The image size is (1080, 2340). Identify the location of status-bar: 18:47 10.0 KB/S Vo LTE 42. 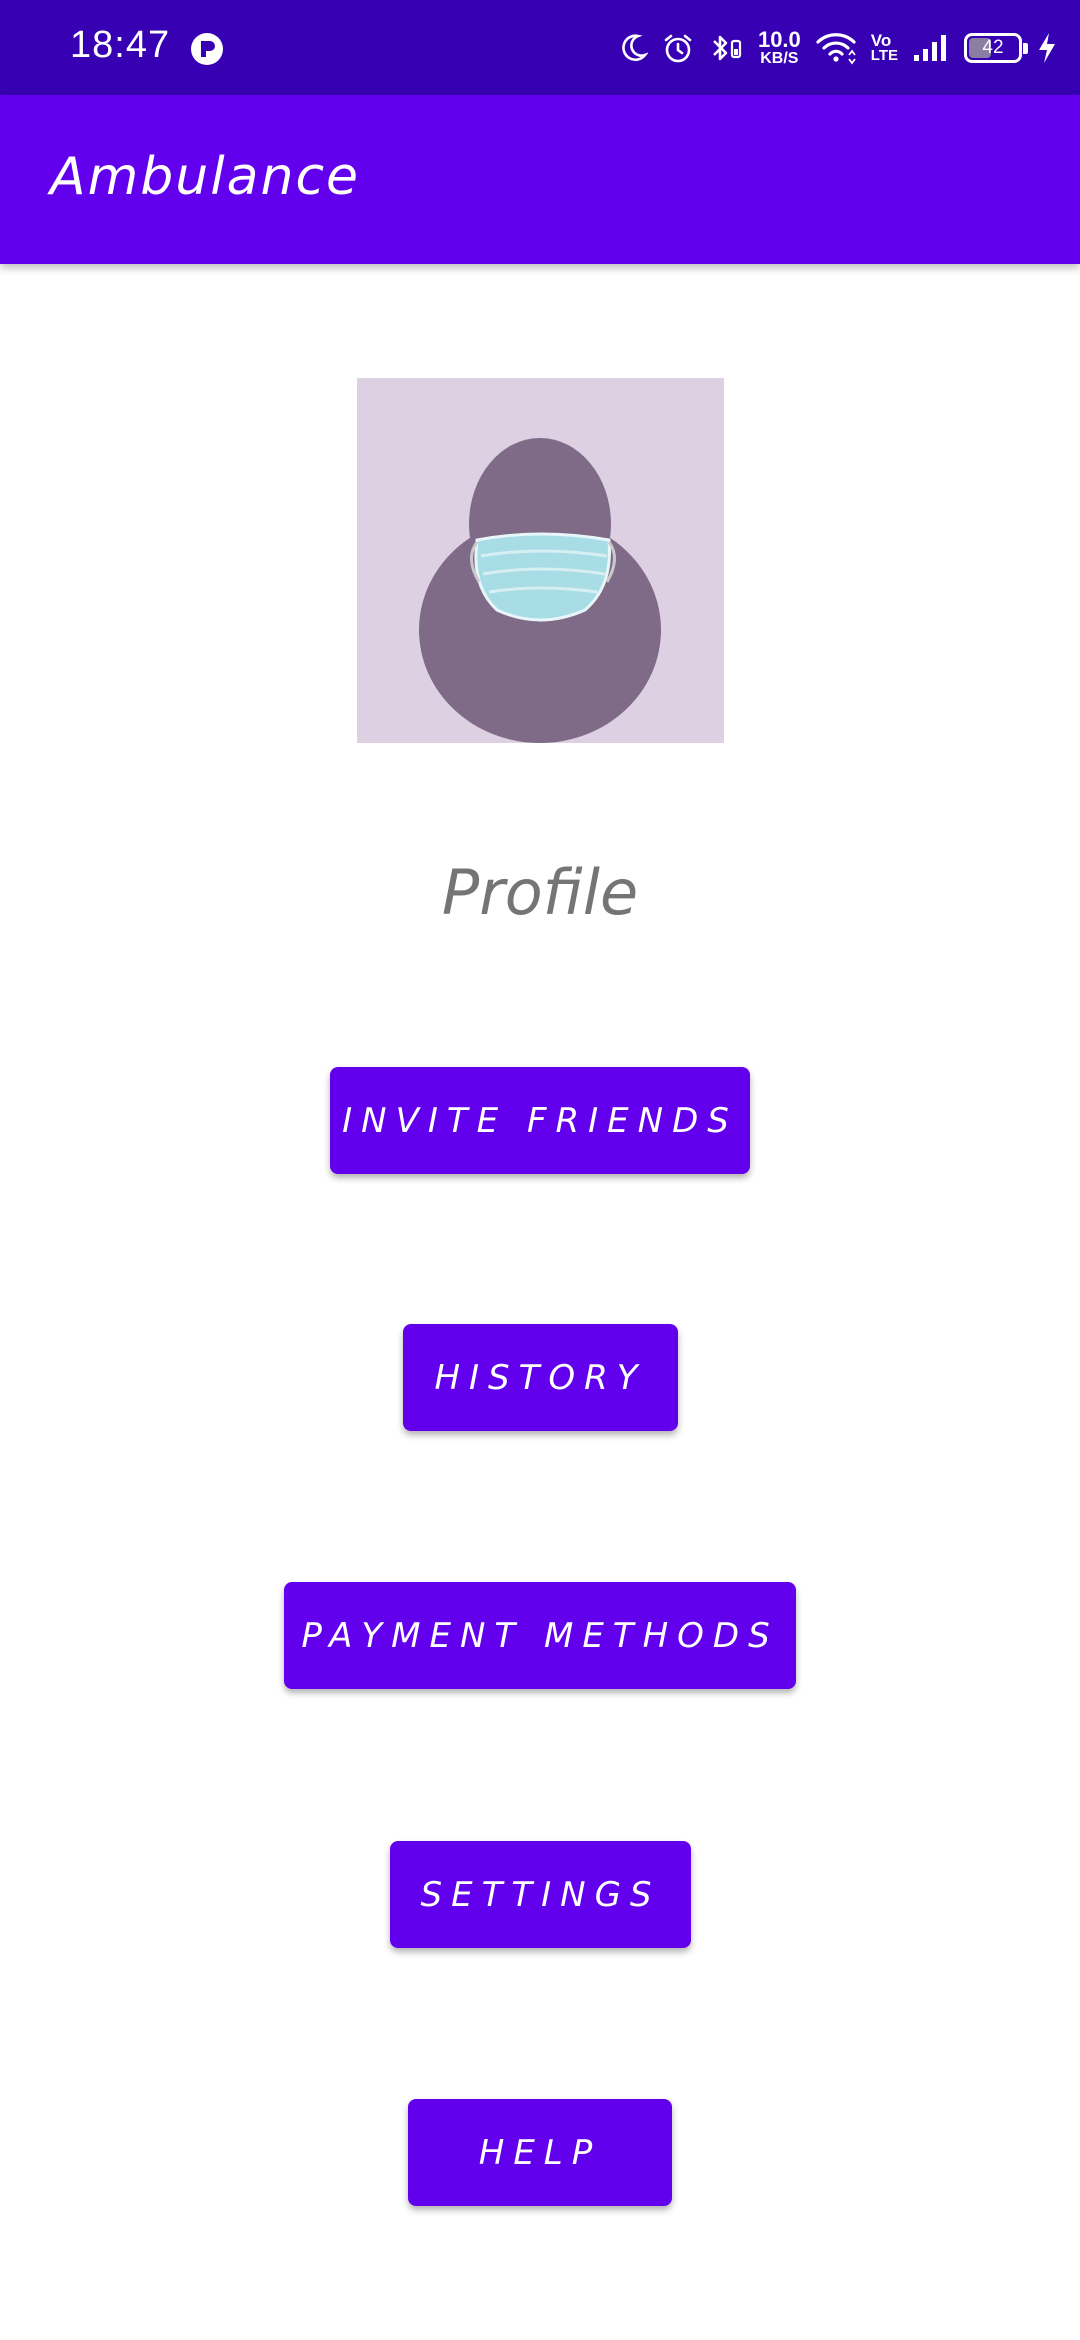
(540, 47).